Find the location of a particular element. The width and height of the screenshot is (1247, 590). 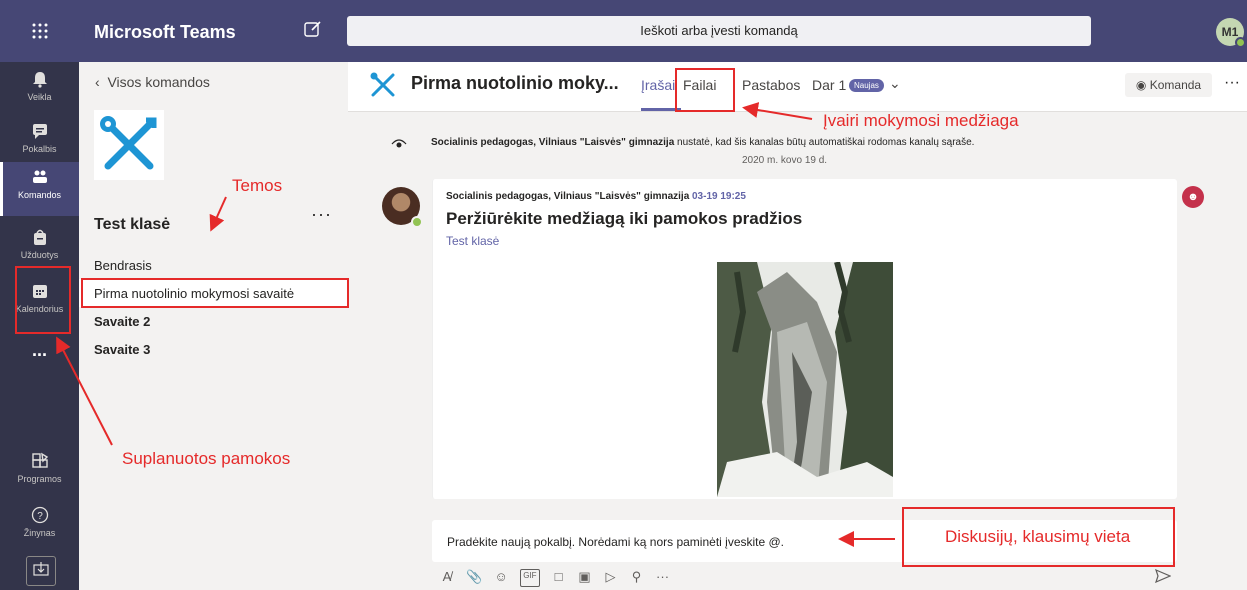

sticker-icon: □ is located at coordinates (559, 578).